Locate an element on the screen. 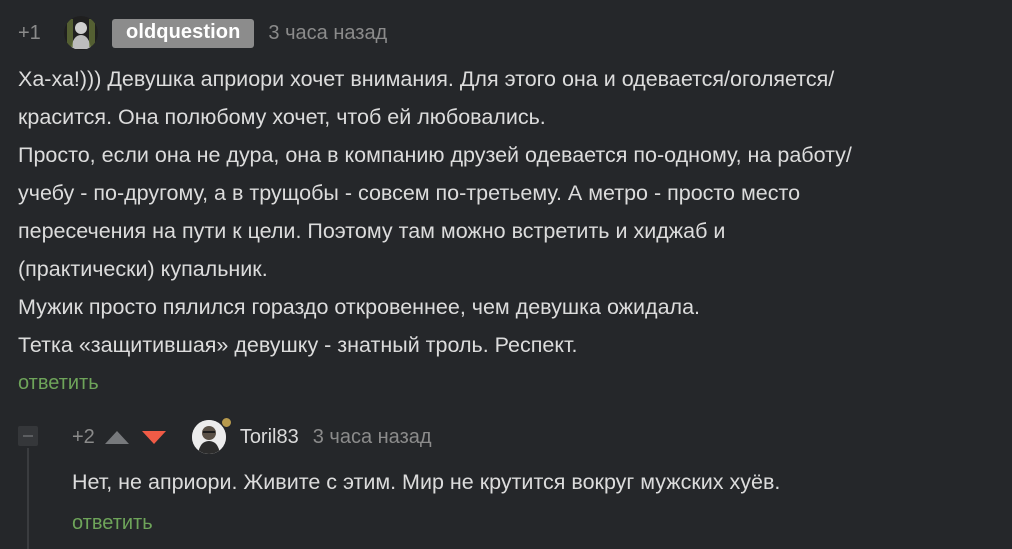  collapse-thread-button is located at coordinates (28, 436).